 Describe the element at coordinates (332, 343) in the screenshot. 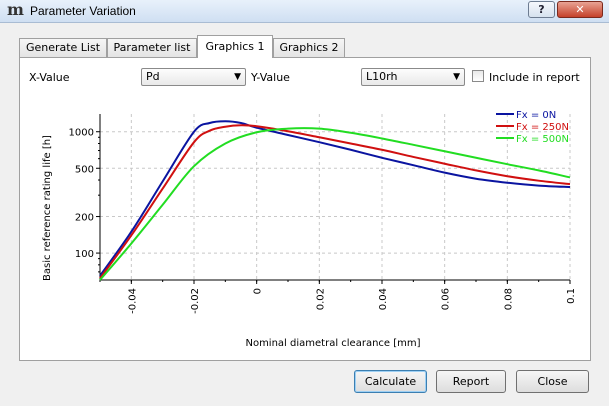

I see `x-axis-label: Nominal diametral clearance [mm]` at that location.